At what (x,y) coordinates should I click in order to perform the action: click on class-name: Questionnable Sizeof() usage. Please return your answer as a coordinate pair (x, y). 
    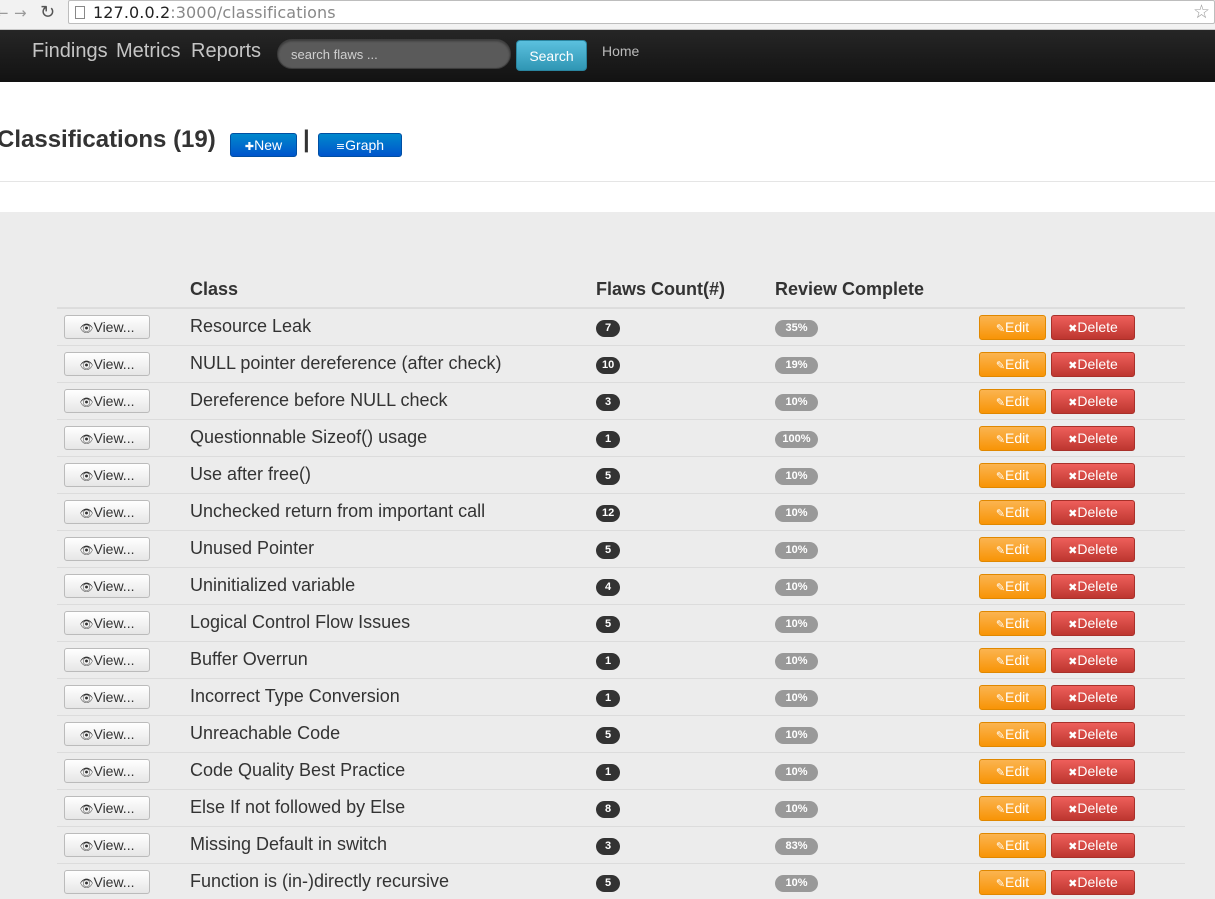
    Looking at the image, I should click on (309, 437).